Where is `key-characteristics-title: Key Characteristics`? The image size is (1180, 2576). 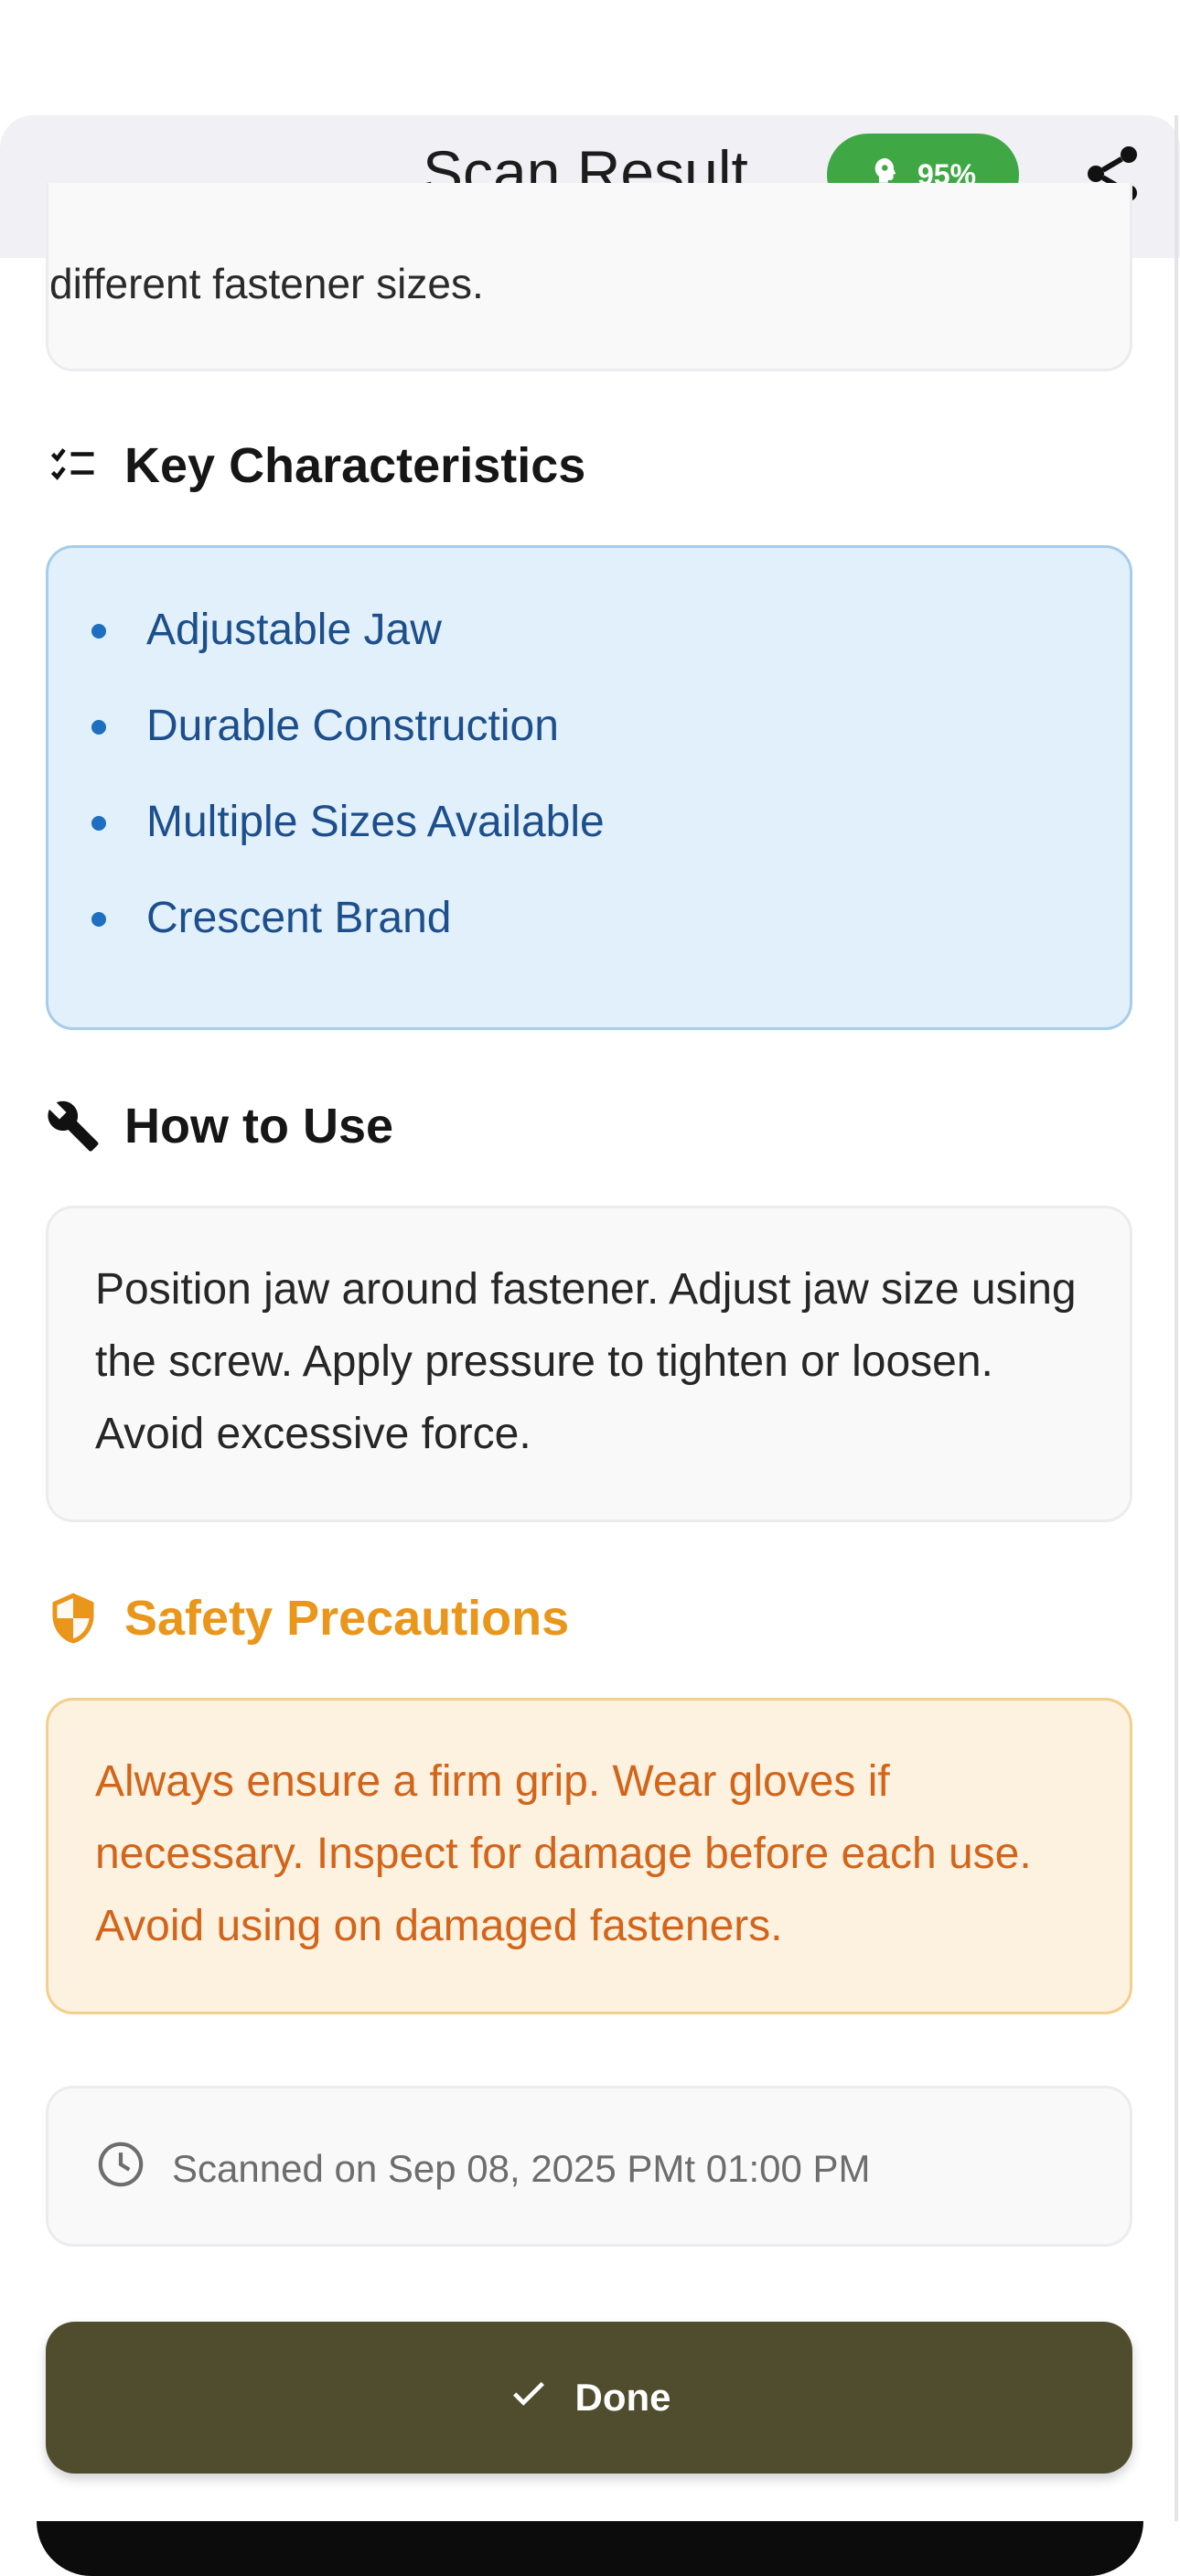 key-characteristics-title: Key Characteristics is located at coordinates (355, 465).